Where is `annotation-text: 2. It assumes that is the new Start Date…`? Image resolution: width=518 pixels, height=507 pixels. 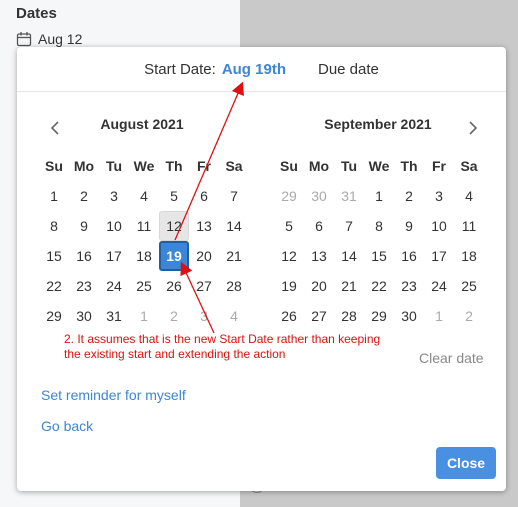
annotation-text: 2. It assumes that is the new Start Date… is located at coordinates (222, 346).